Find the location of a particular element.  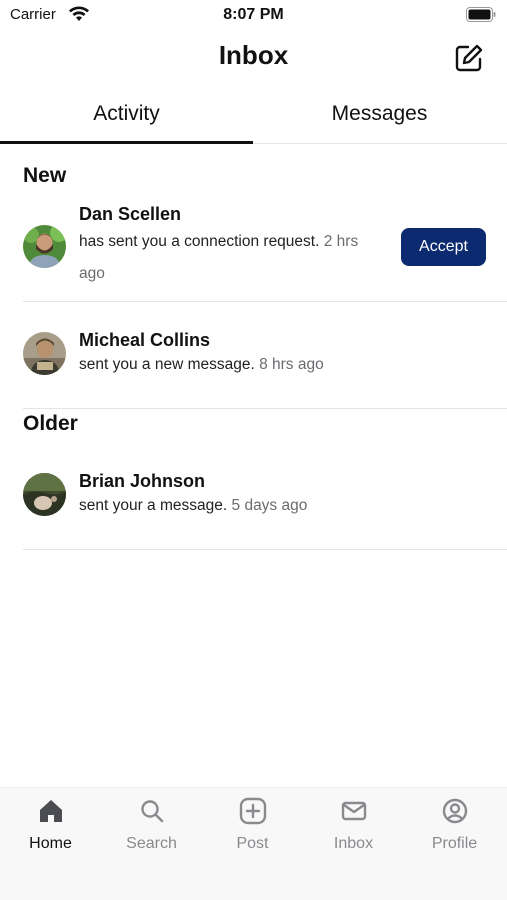

tab-bar-item-home: Home is located at coordinates (50, 828).